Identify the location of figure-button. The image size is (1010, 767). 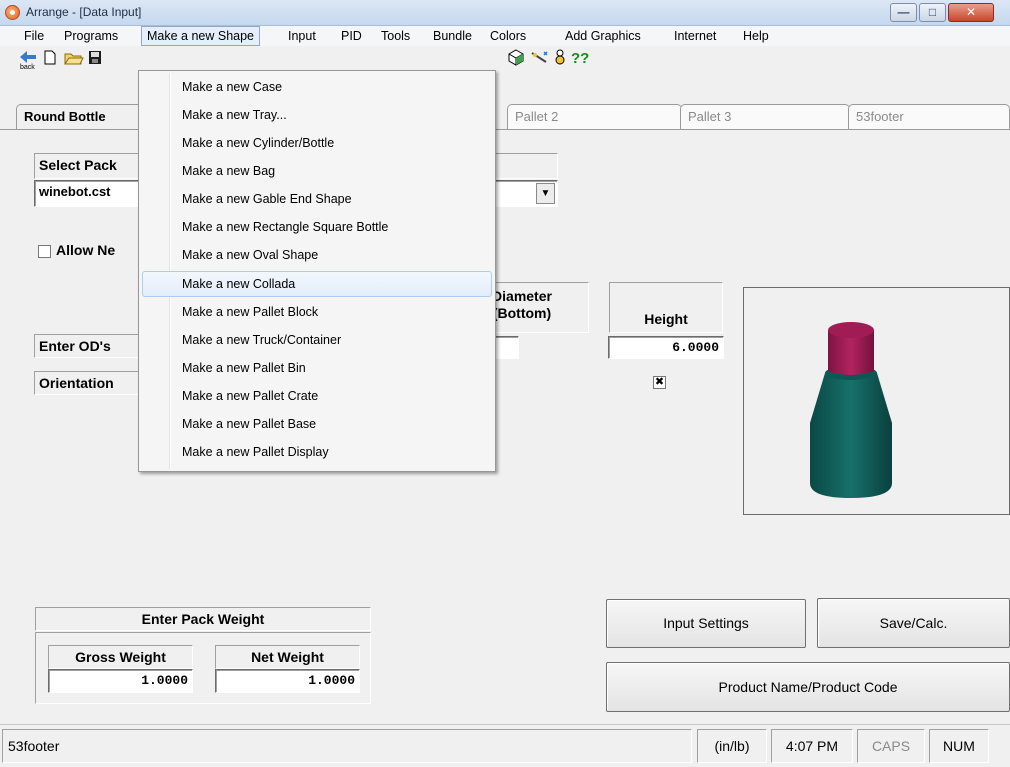
(560, 59).